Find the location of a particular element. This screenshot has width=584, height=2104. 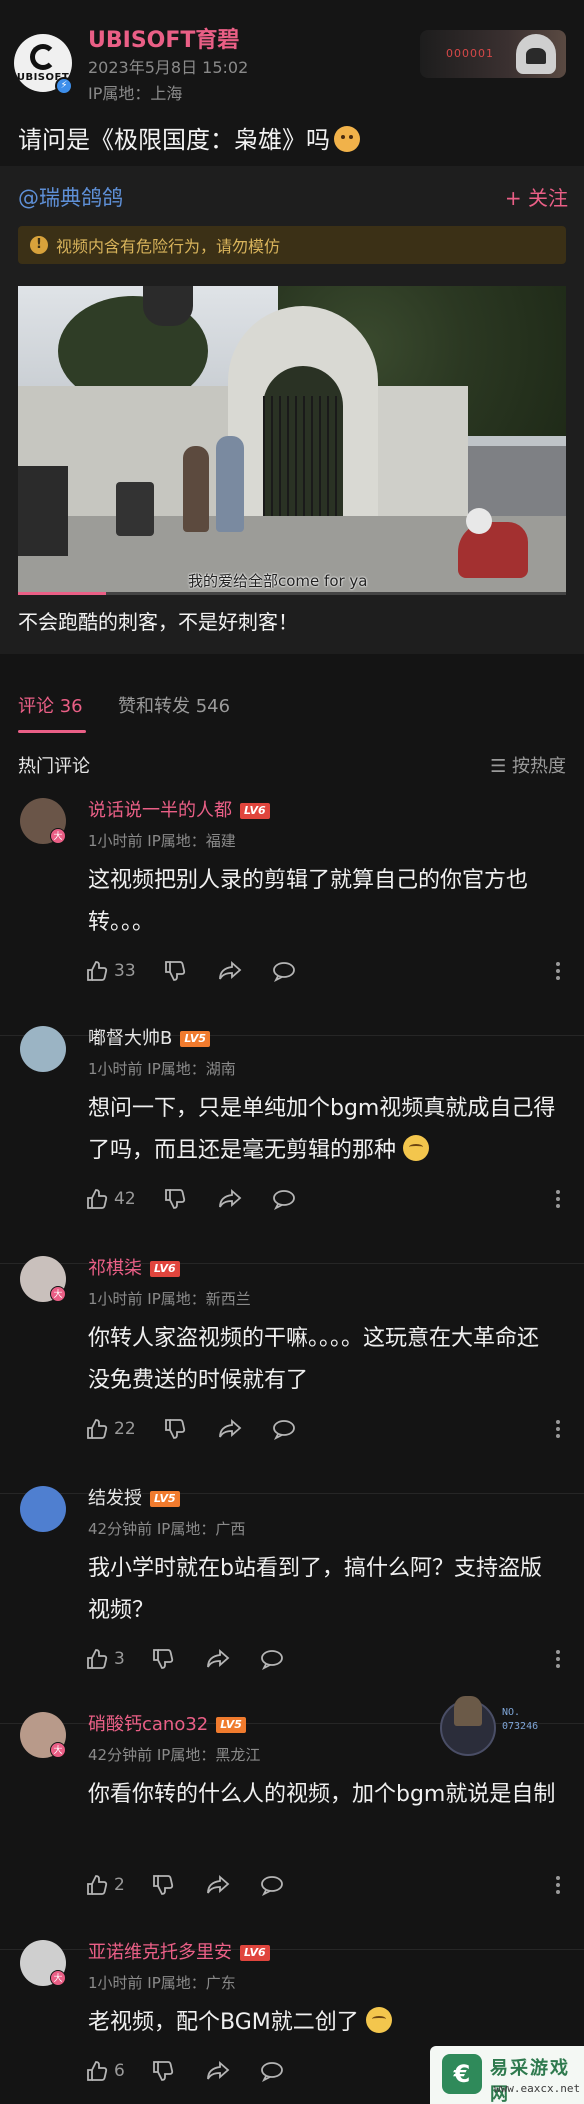

commenter-name: 亚诺维克托多里安 is located at coordinates (160, 1952).